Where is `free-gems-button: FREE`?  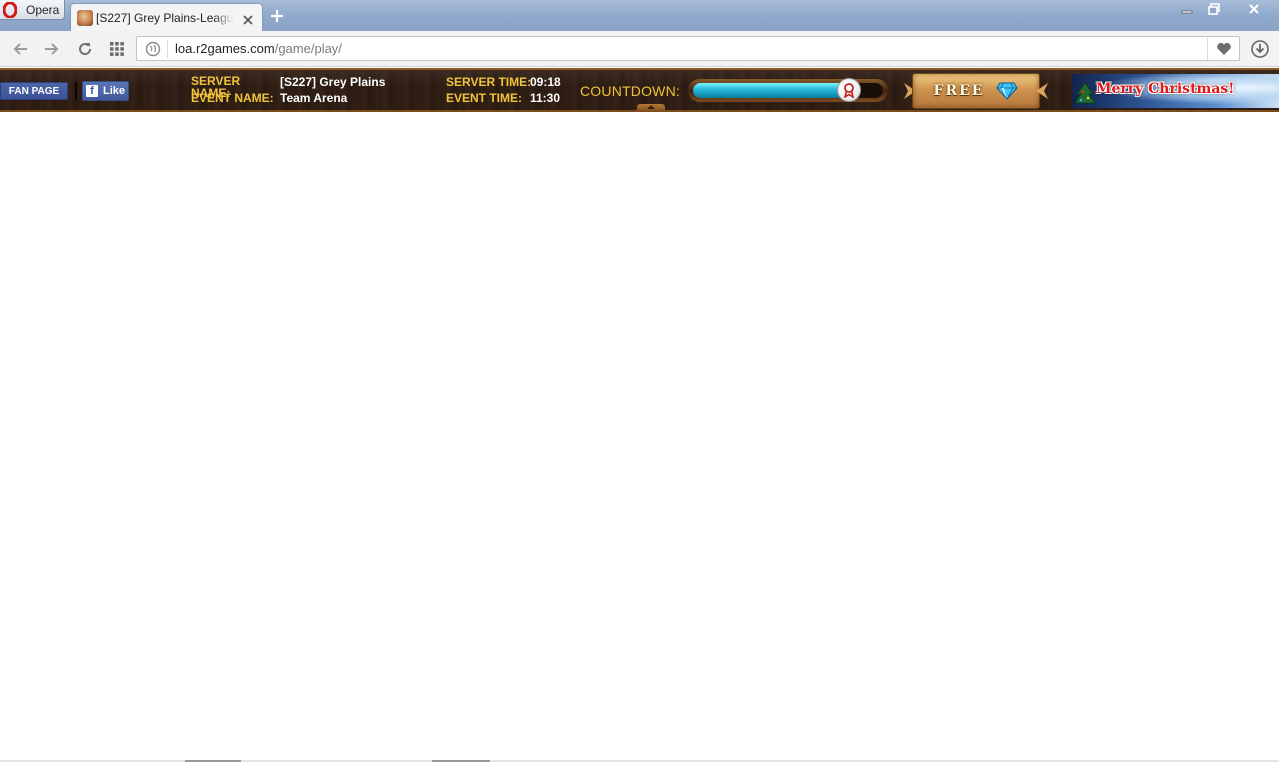
free-gems-button: FREE is located at coordinates (976, 91).